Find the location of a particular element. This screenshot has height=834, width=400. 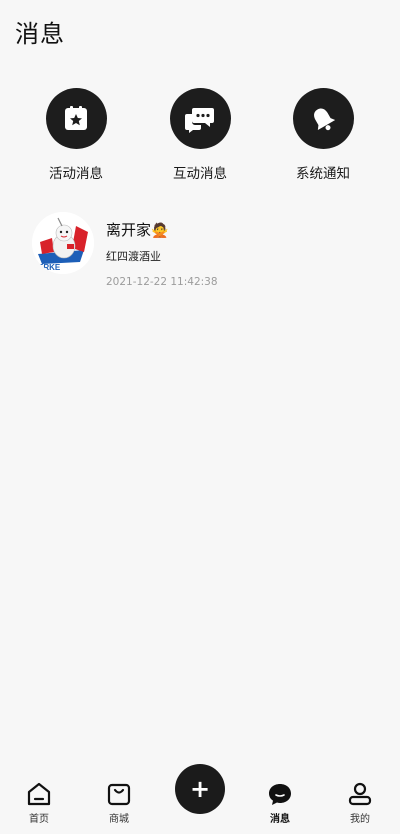

message-timestamp: 2021-12-22 11:42:38 is located at coordinates (162, 282).